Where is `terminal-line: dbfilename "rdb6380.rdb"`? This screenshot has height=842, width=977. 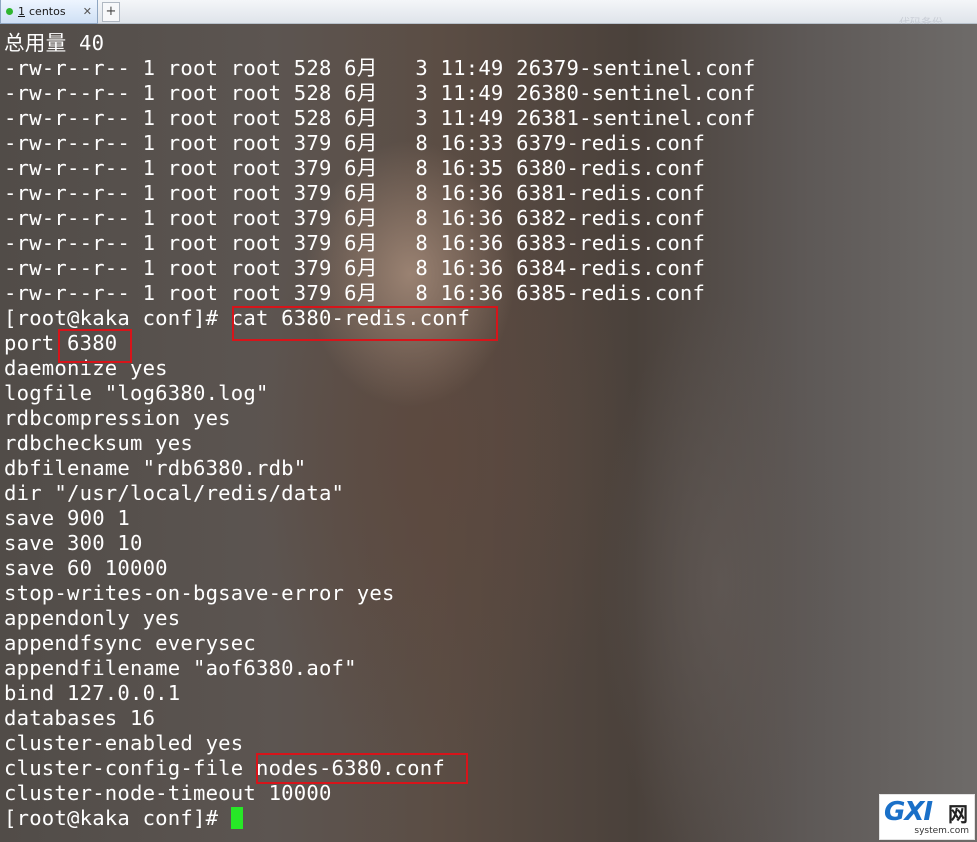
terminal-line: dbfilename "rdb6380.rdb" is located at coordinates (155, 468).